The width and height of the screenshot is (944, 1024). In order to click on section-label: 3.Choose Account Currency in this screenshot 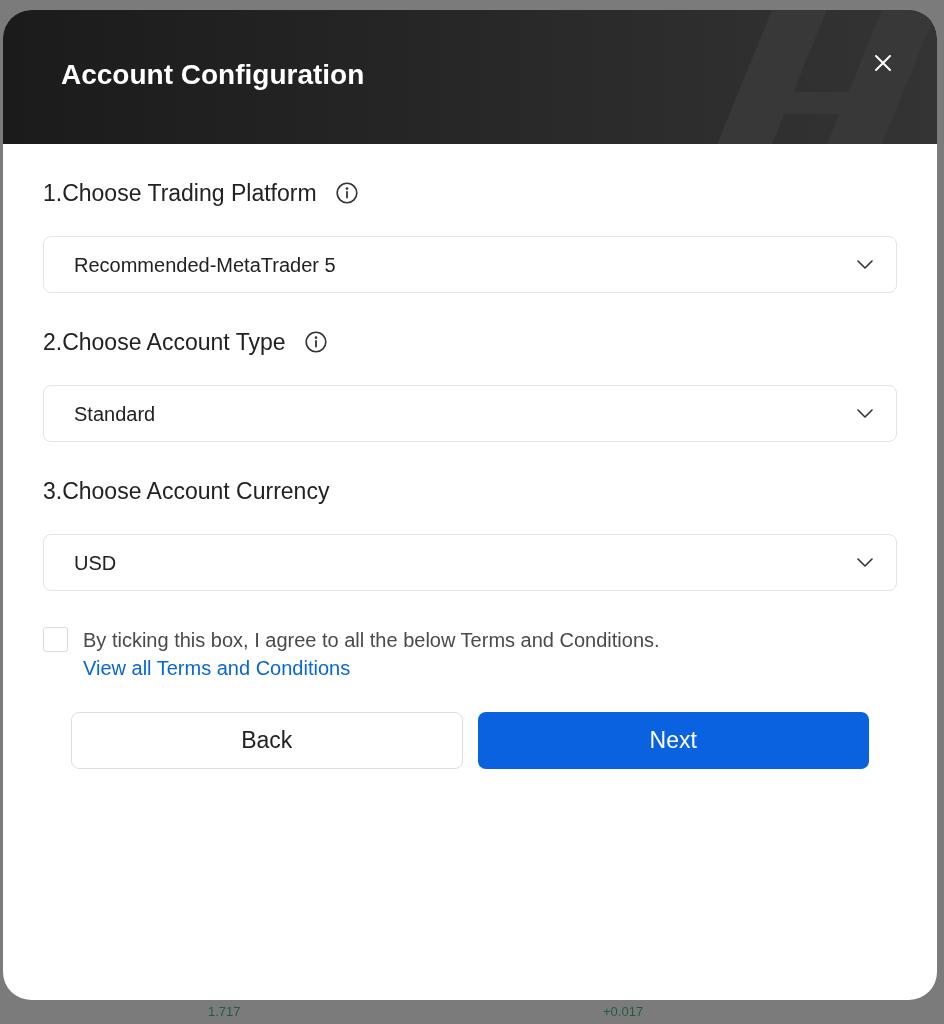, I will do `click(186, 491)`.